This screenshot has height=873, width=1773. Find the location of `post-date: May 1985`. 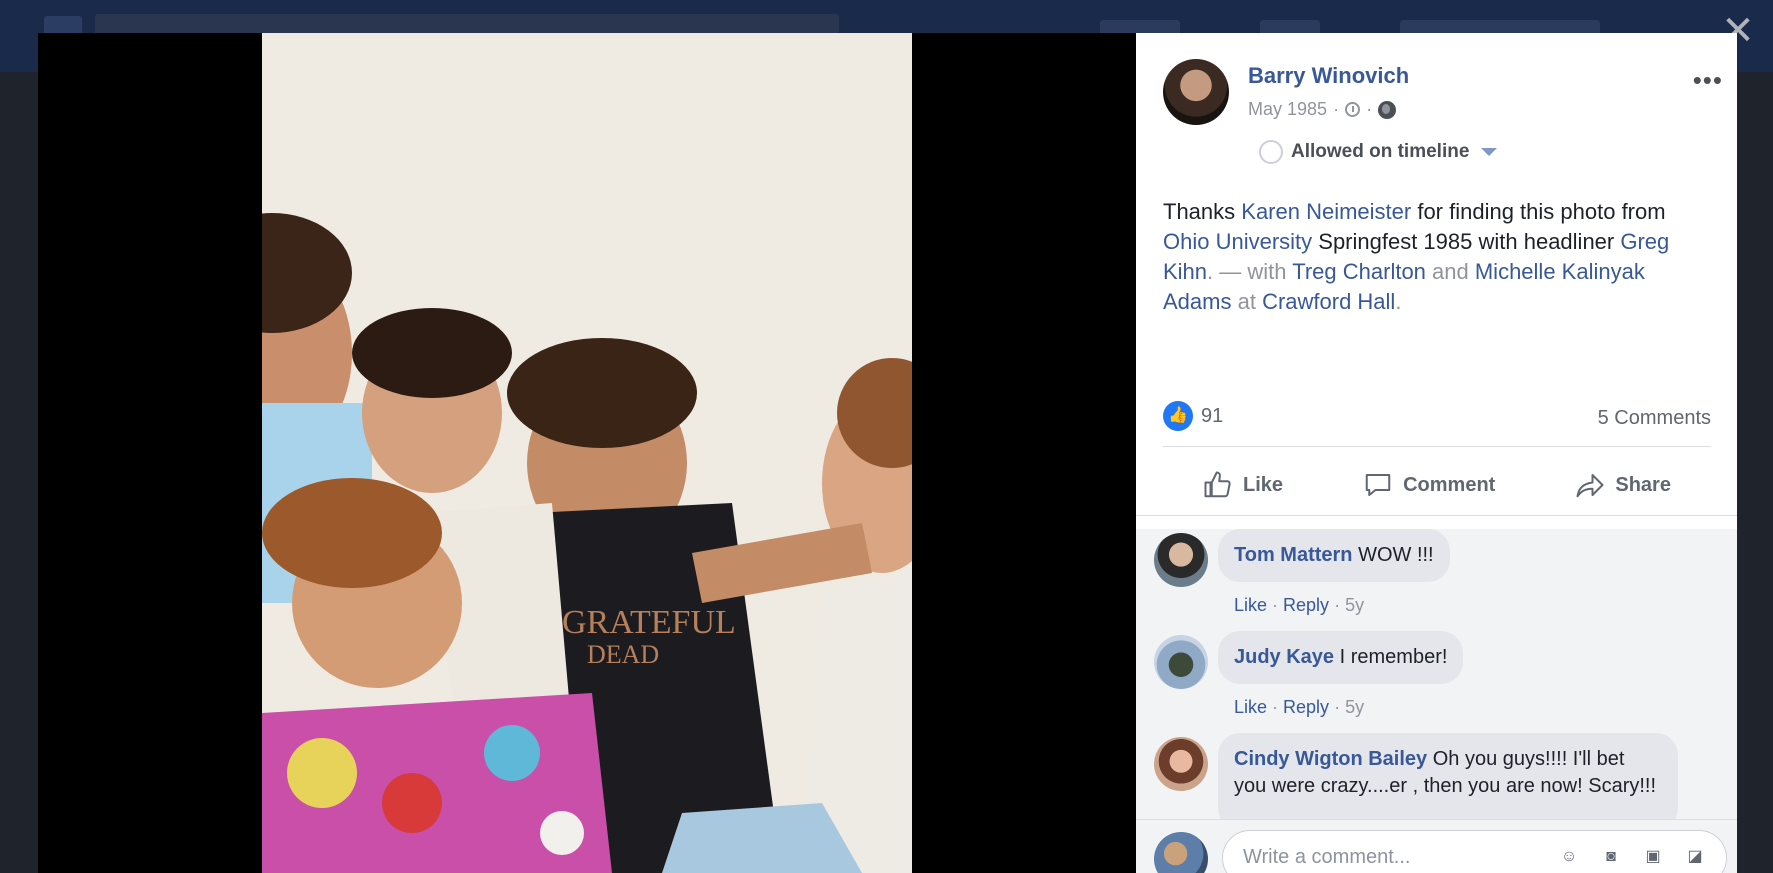

post-date: May 1985 is located at coordinates (1287, 109).